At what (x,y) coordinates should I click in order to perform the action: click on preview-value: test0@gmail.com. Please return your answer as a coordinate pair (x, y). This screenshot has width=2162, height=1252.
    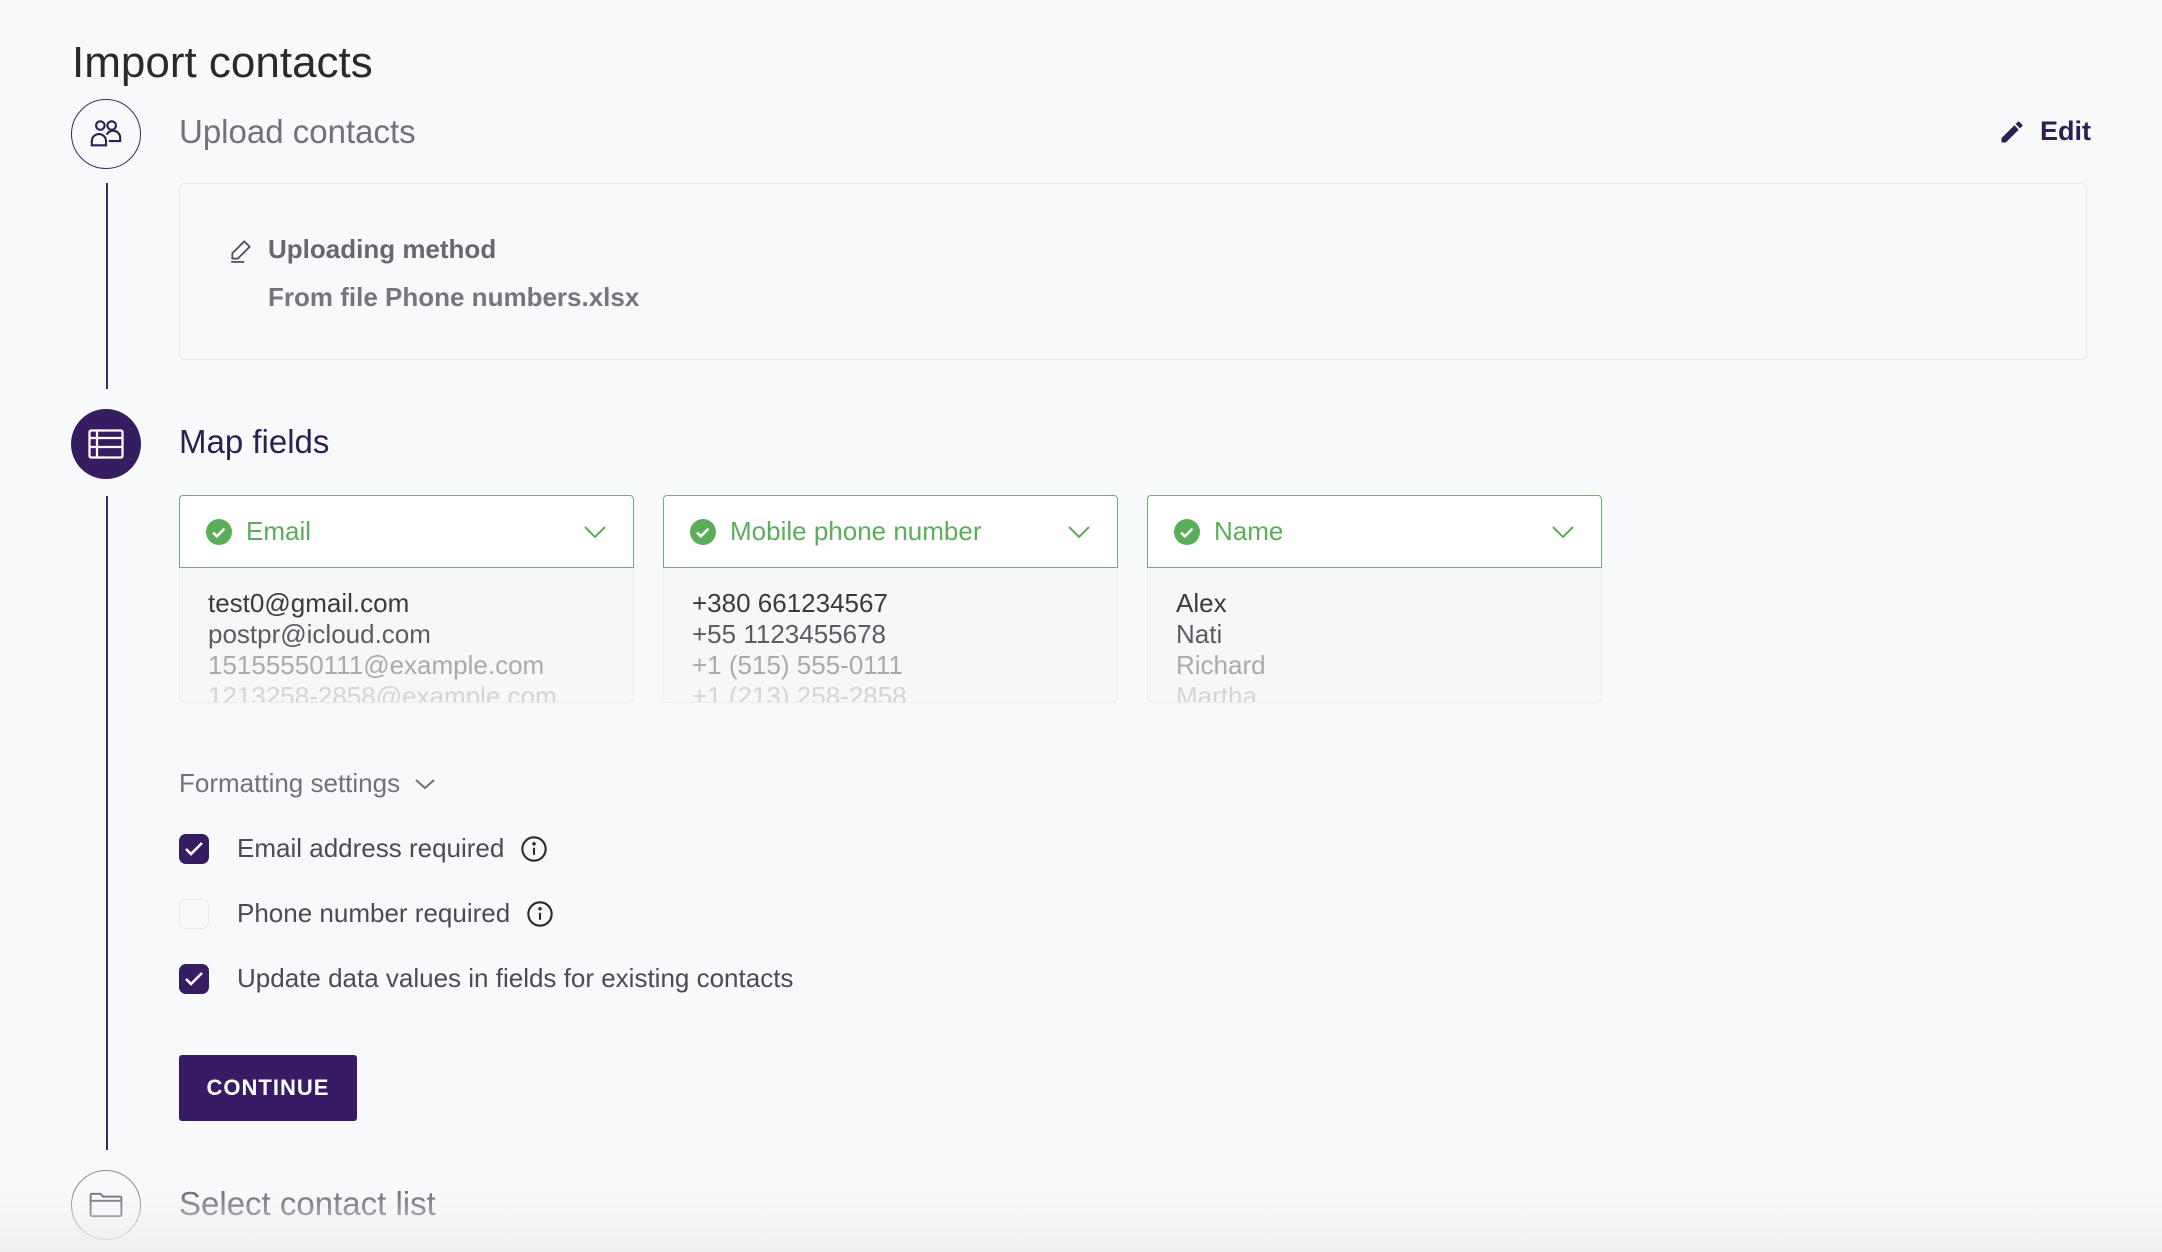
    Looking at the image, I should click on (309, 603).